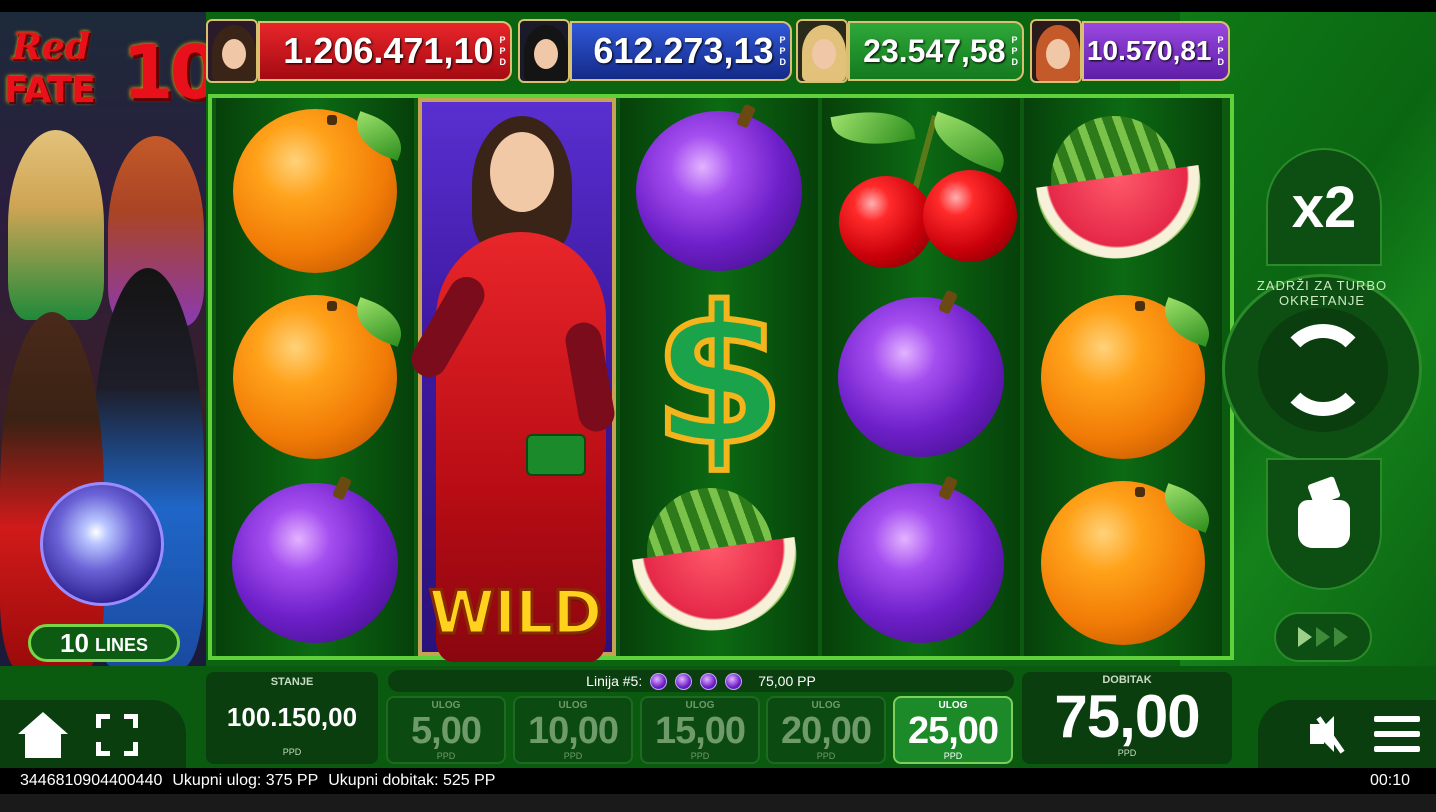  What do you see at coordinates (56, 225) in the screenshot?
I see `lady-blonde-art` at bounding box center [56, 225].